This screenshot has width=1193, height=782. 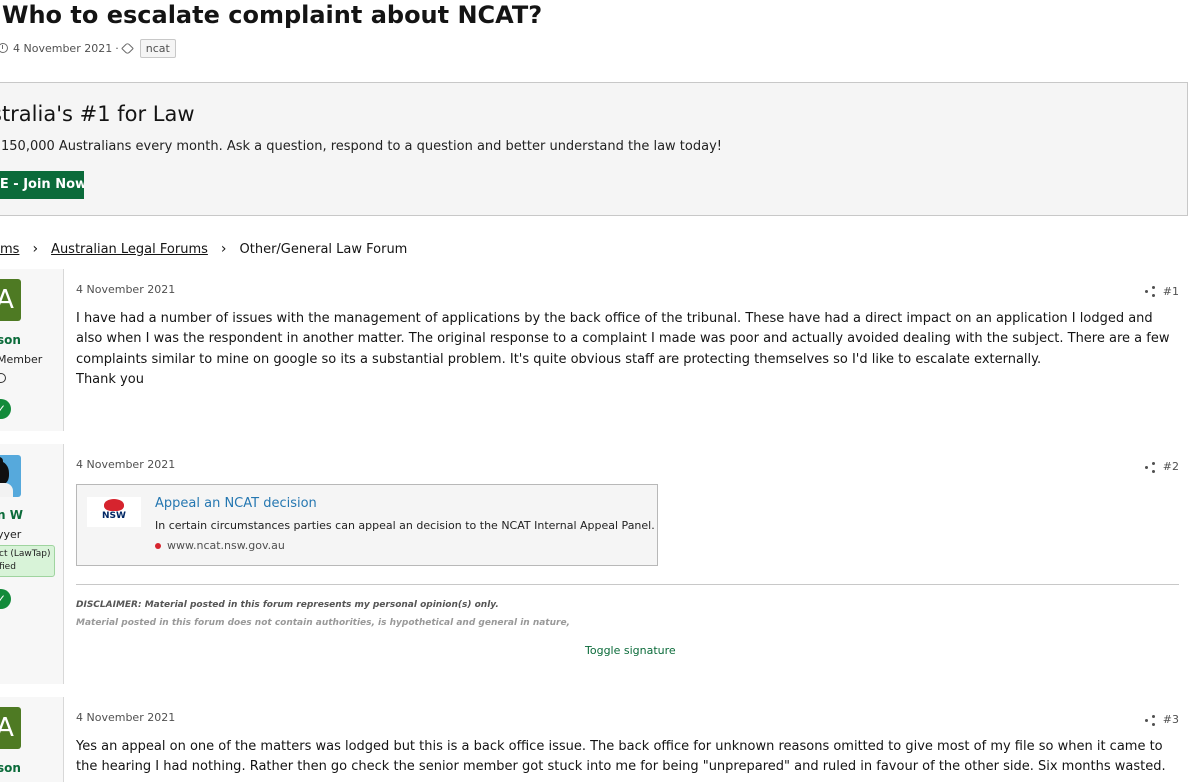 I want to click on tag-icon, so click(x=127, y=48).